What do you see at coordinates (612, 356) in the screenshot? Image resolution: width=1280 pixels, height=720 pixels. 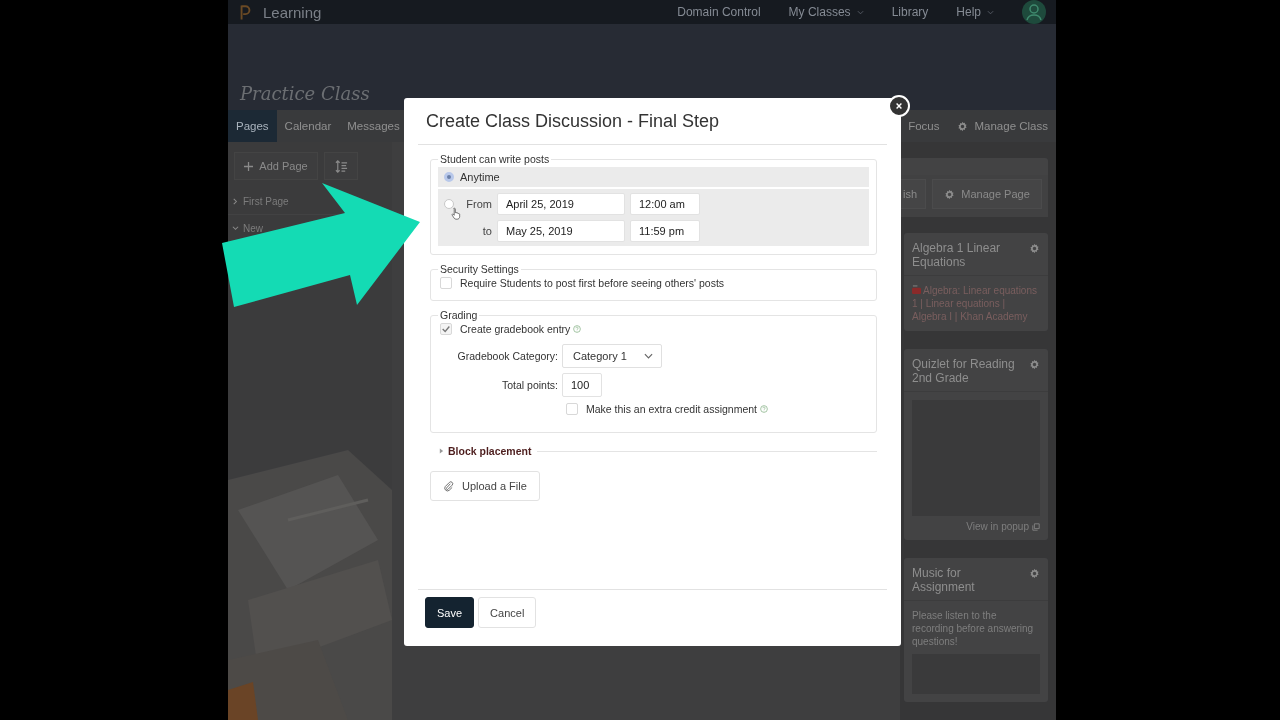 I see `category-select: Category 1` at bounding box center [612, 356].